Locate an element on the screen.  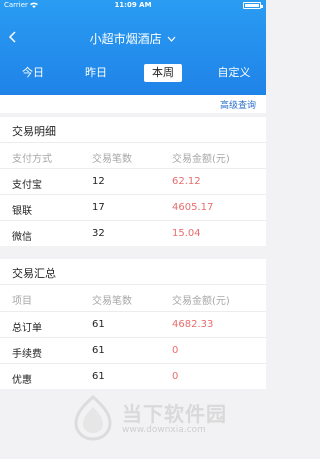
watermark: 当下软件园 www.downxia.com is located at coordinates (162, 418).